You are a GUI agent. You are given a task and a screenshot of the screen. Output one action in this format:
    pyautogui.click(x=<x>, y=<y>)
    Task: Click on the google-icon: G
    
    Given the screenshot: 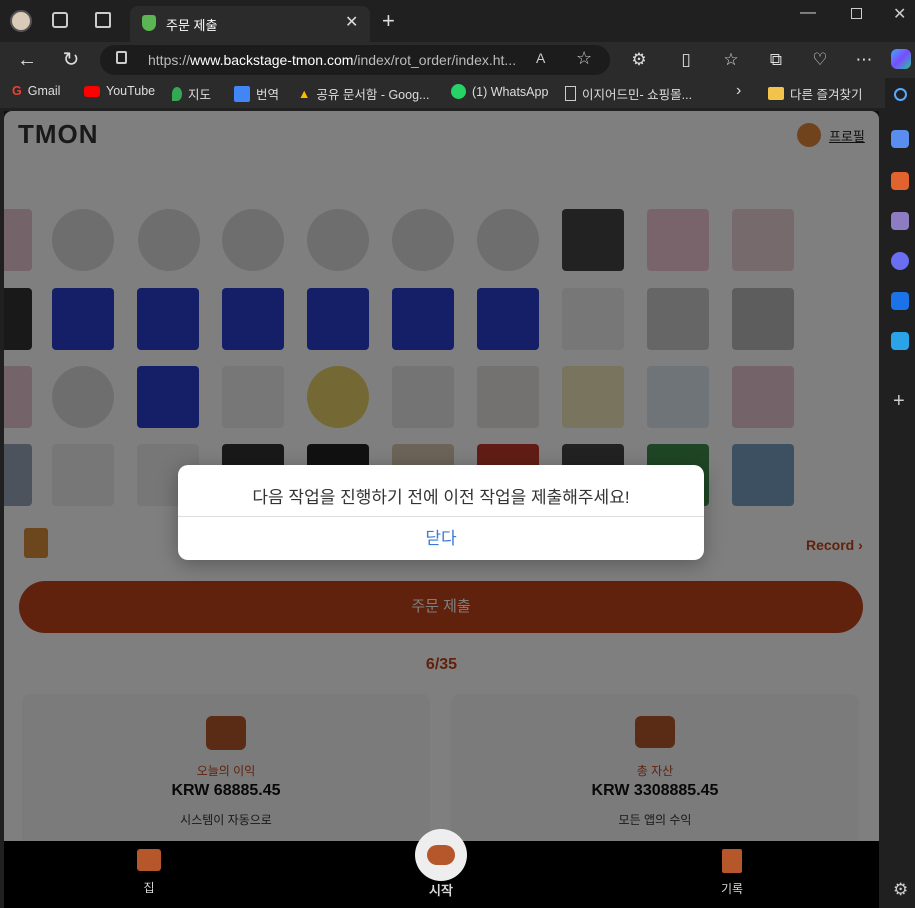 What is the action you would take?
    pyautogui.click(x=17, y=91)
    